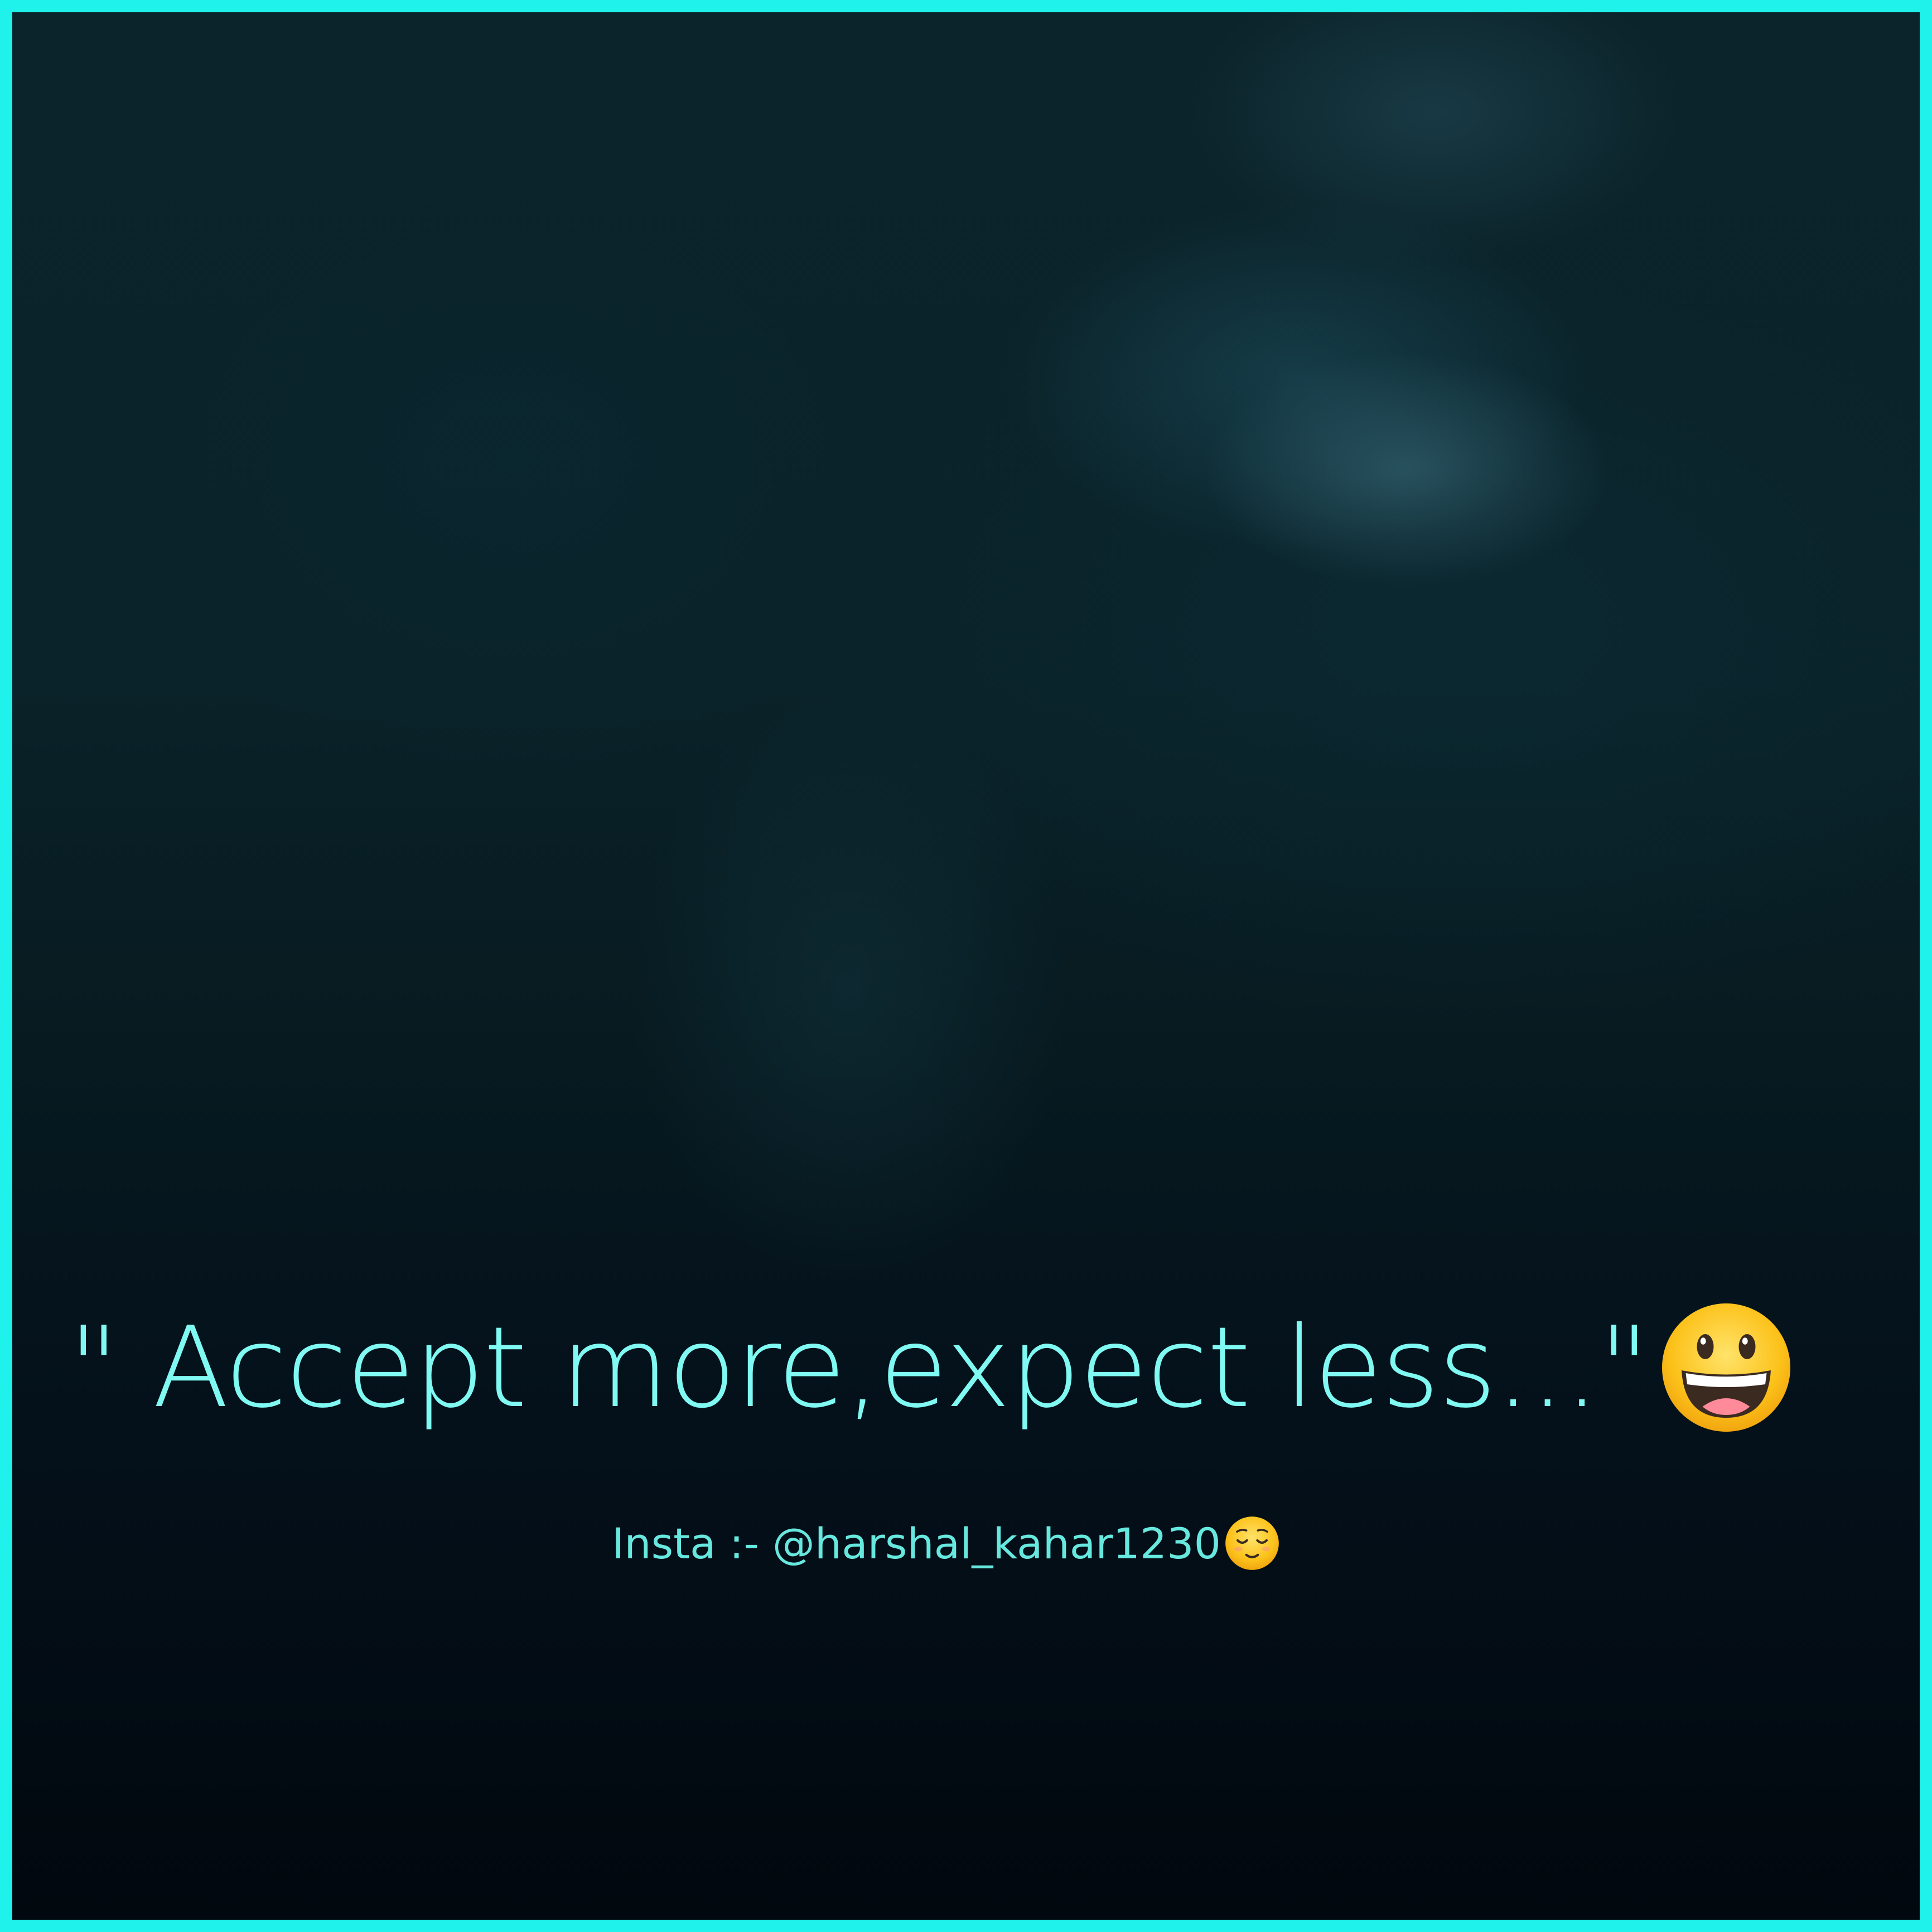 Image resolution: width=1932 pixels, height=1932 pixels. I want to click on quote-line: " Accept more,expect less...", so click(932, 1367).